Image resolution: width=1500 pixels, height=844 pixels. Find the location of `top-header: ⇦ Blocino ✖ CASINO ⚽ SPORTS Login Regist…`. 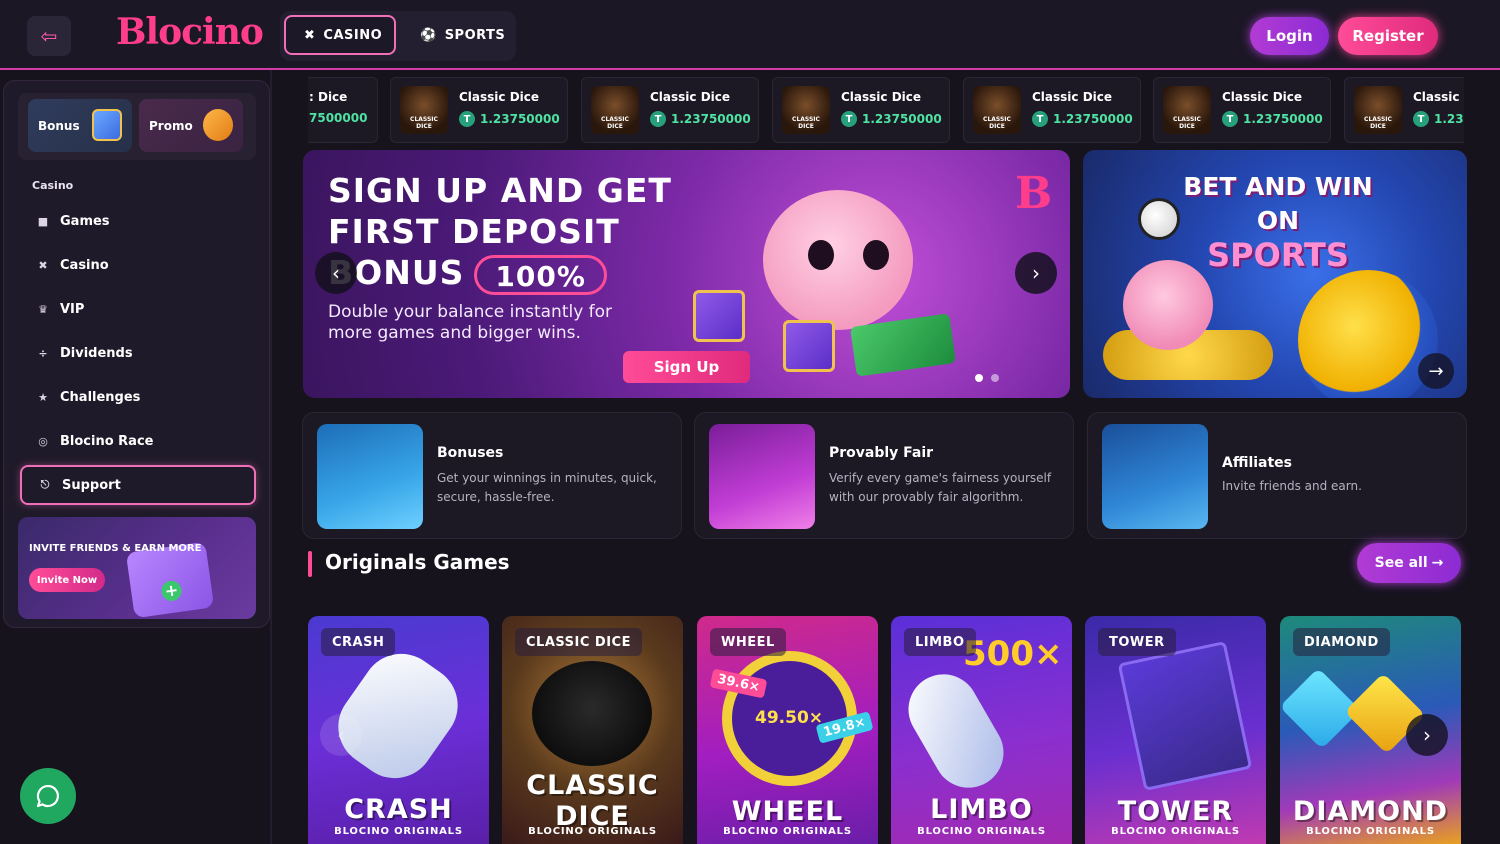

top-header: ⇦ Blocino ✖ CASINO ⚽ SPORTS Login Regist… is located at coordinates (750, 35).